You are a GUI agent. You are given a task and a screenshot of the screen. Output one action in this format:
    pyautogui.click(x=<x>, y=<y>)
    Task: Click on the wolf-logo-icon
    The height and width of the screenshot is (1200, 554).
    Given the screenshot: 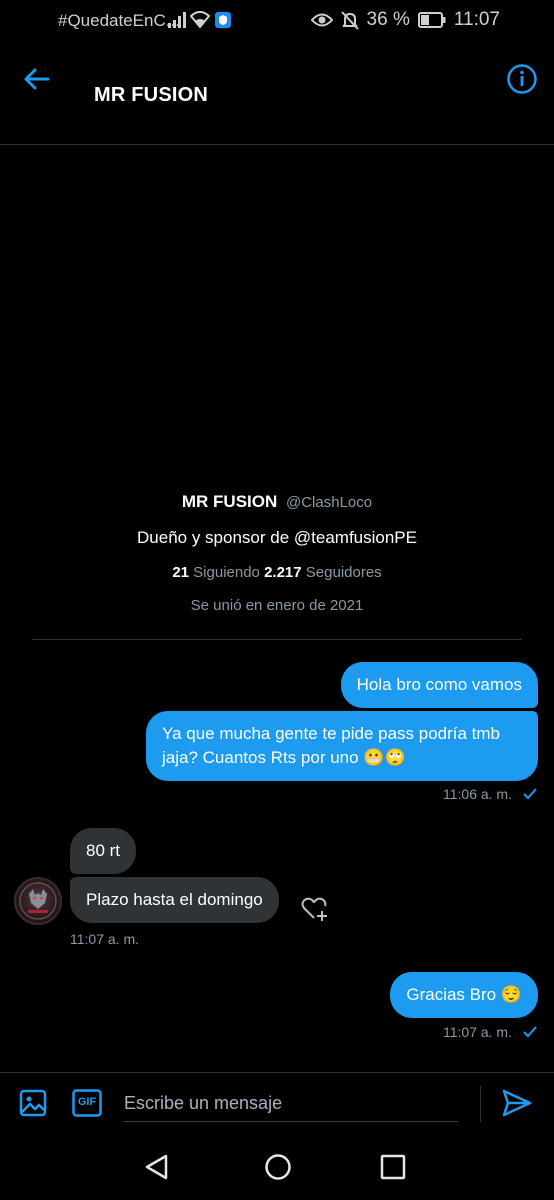 What is the action you would take?
    pyautogui.click(x=38, y=901)
    